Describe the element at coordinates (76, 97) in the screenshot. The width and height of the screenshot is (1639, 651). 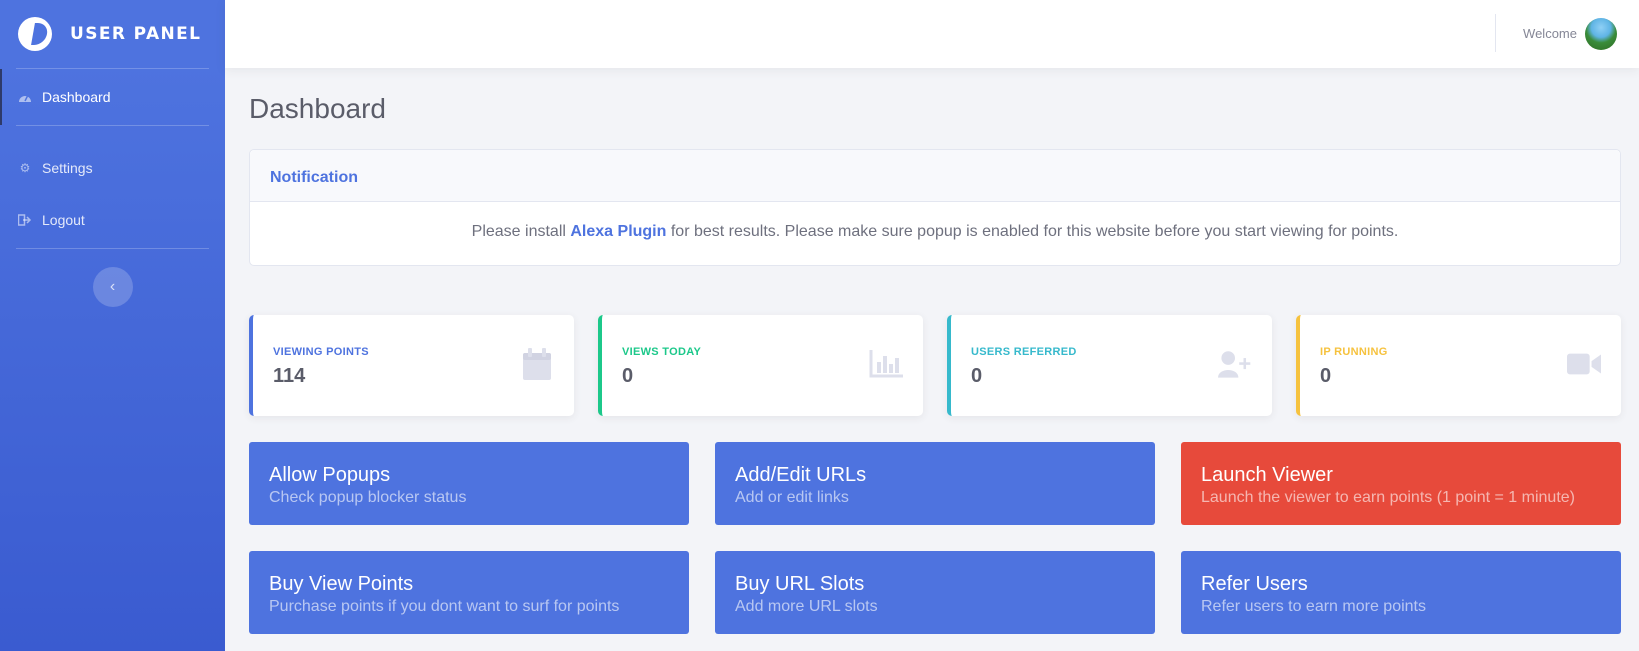
I see `sidebar-item-label: Dashboard` at that location.